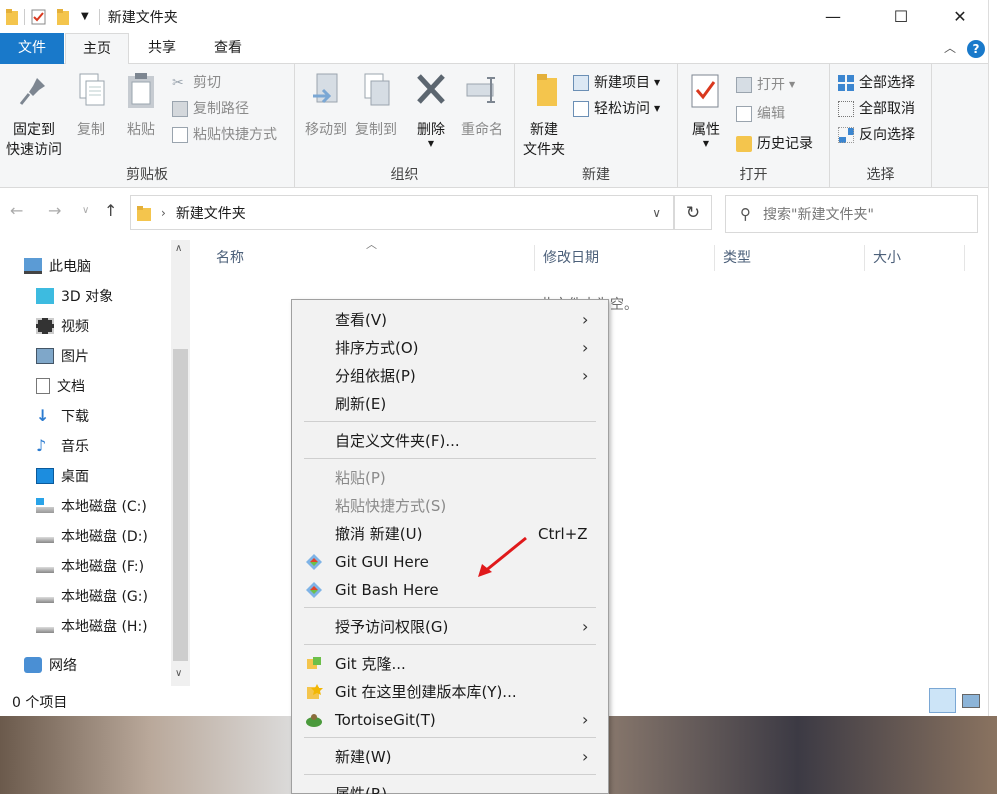 This screenshot has width=997, height=794. What do you see at coordinates (62, 446) in the screenshot?
I see `nav-item-music: ♪ 音乐` at bounding box center [62, 446].